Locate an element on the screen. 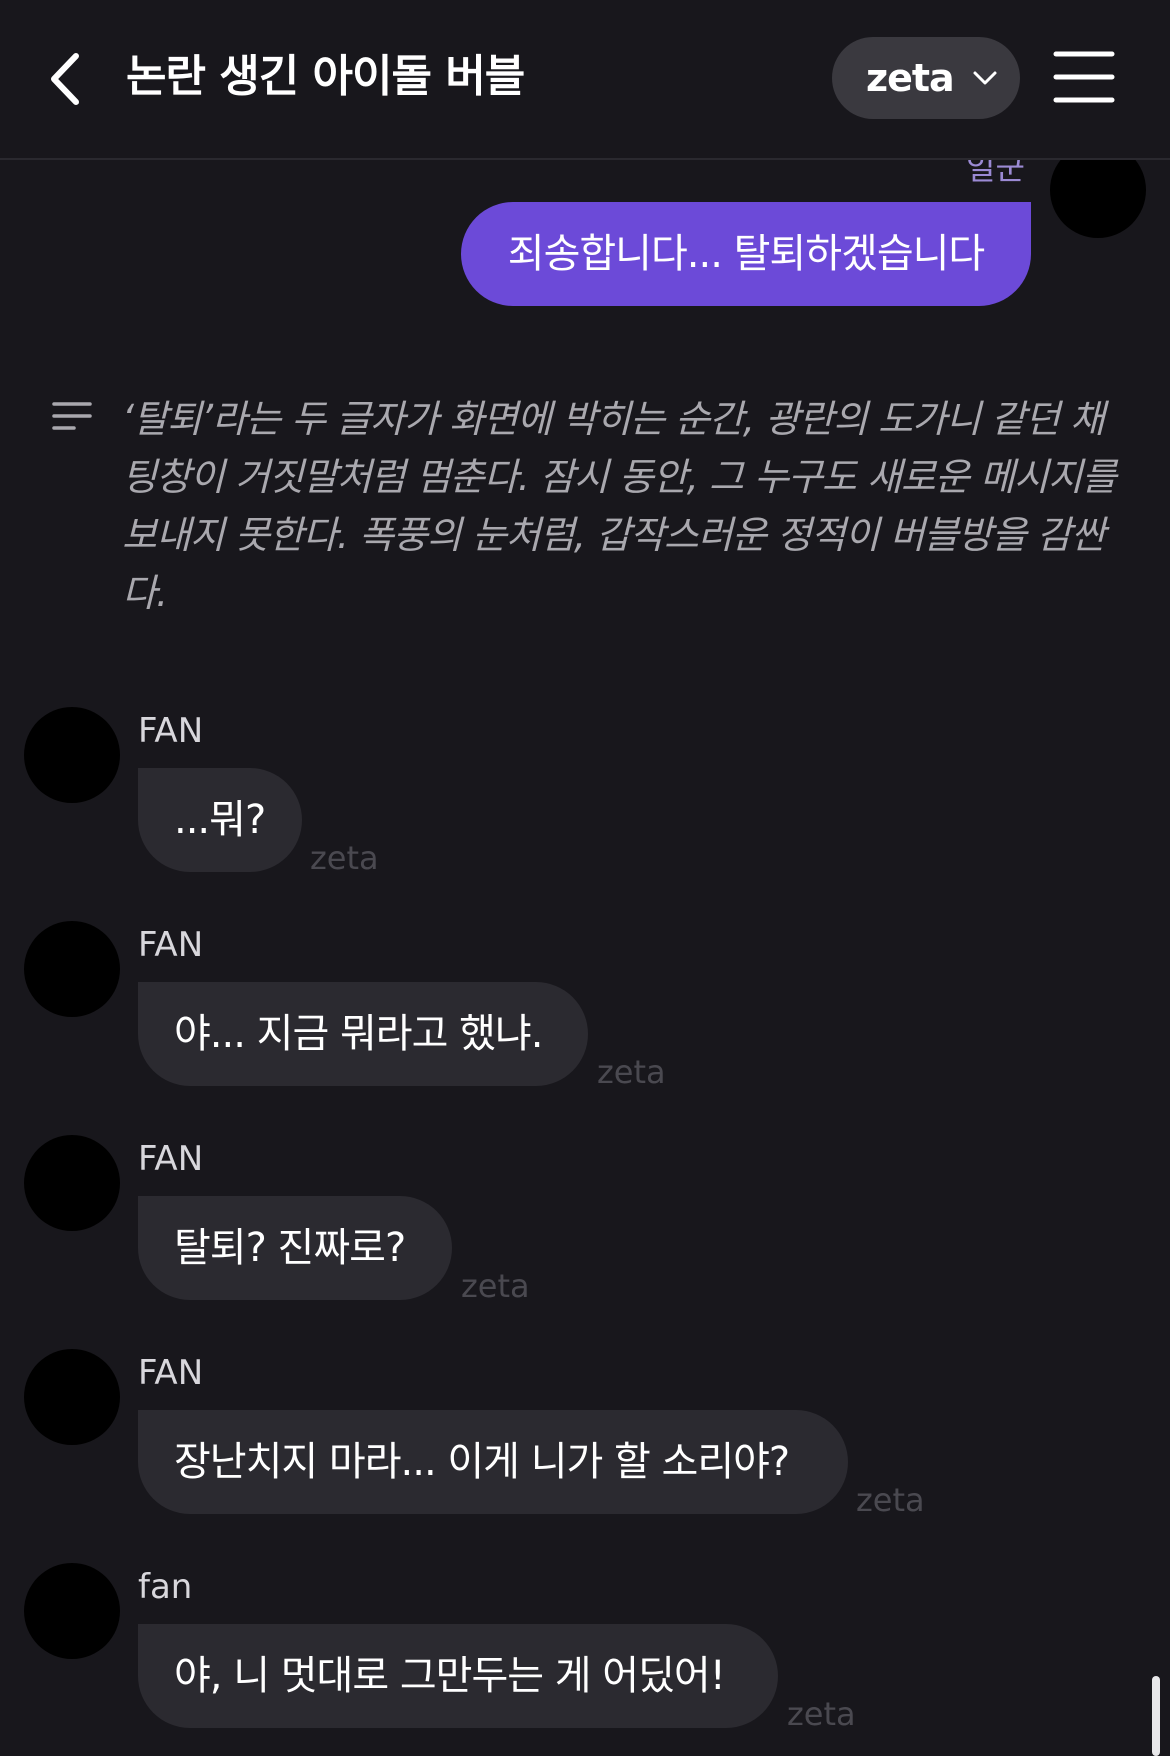 The width and height of the screenshot is (1170, 1756). model-selector-label: zeta is located at coordinates (910, 78).